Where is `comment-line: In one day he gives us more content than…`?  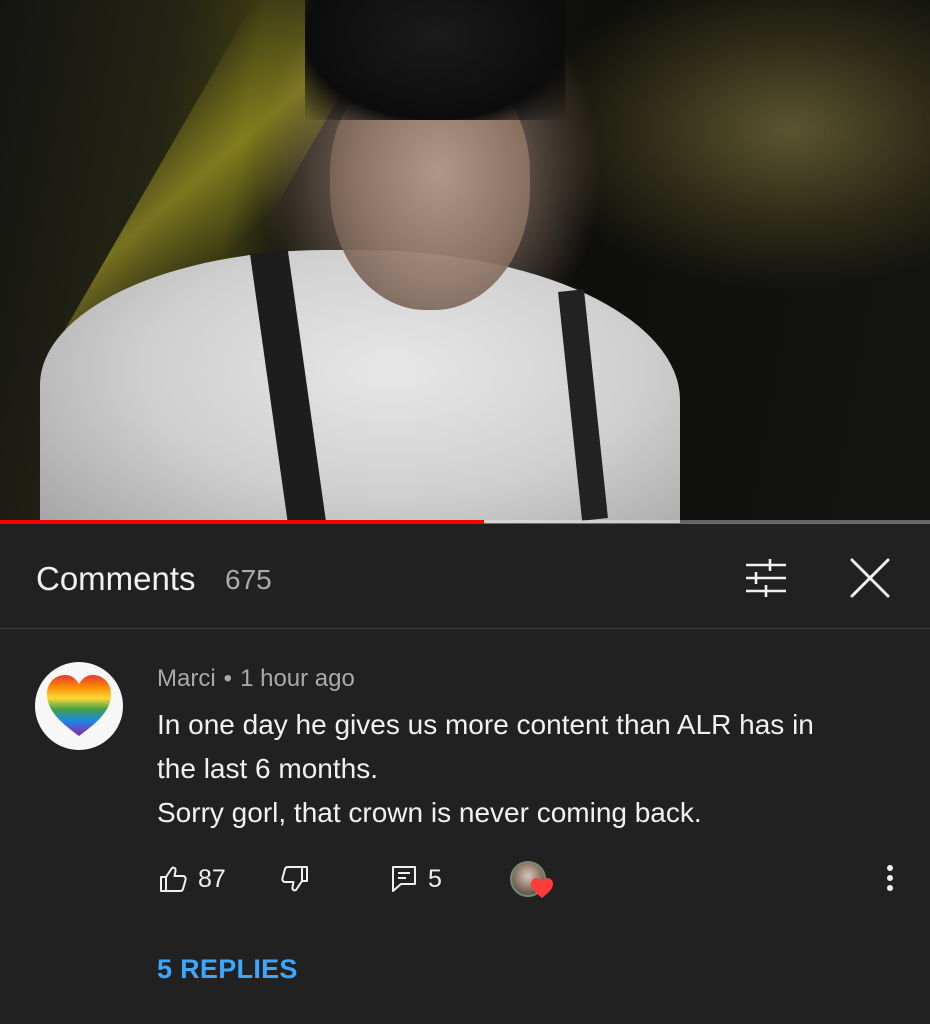
comment-line: In one day he gives us more content than… is located at coordinates (485, 724).